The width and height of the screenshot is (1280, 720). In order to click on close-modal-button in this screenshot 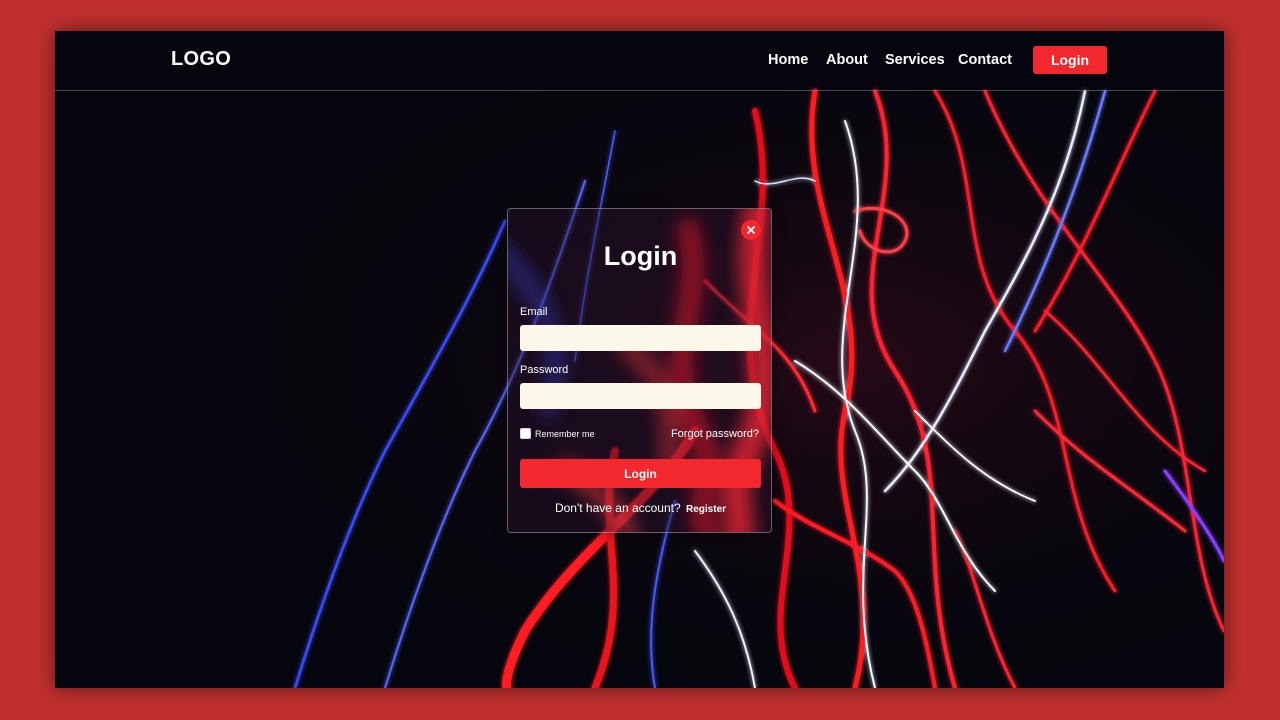, I will do `click(751, 230)`.